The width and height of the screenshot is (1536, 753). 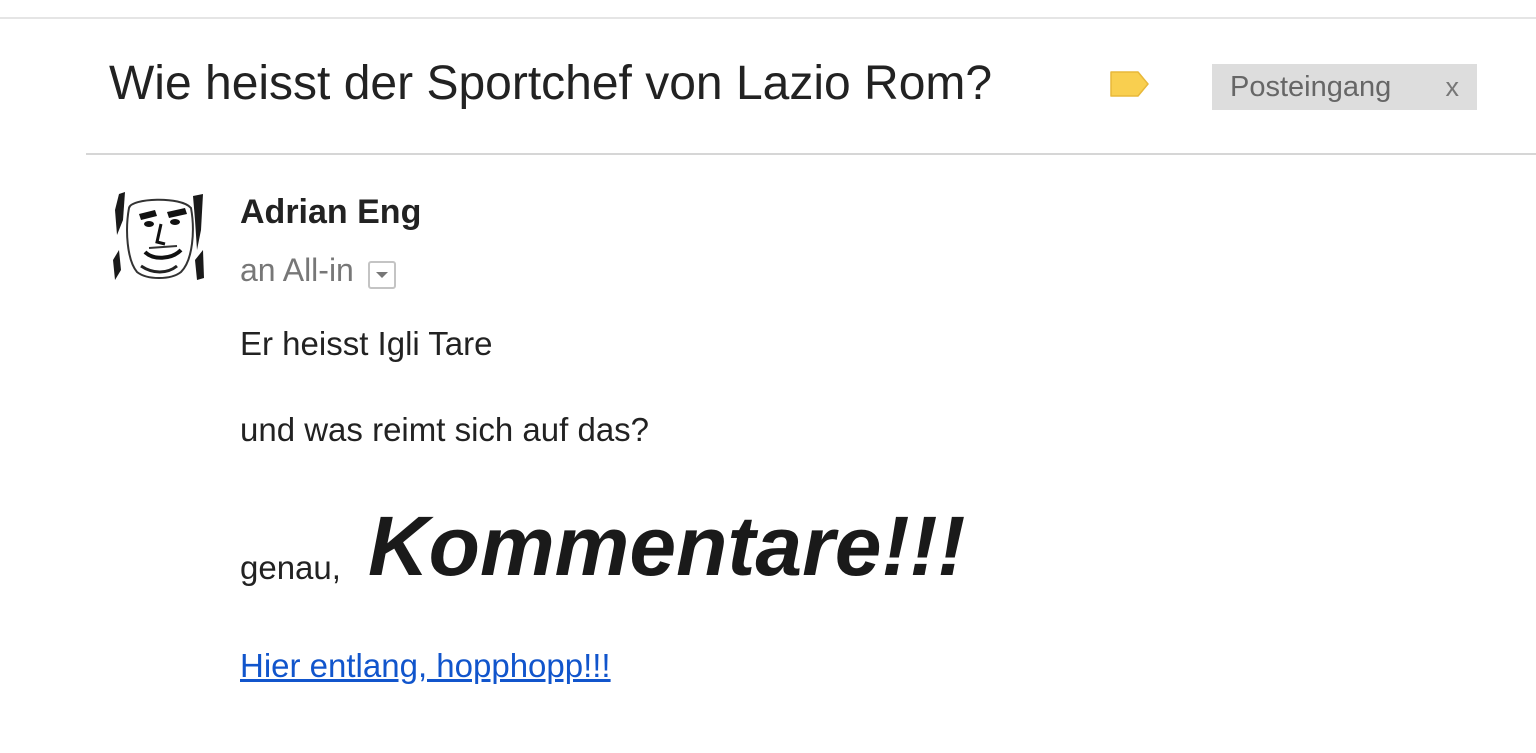 What do you see at coordinates (445, 429) in the screenshot?
I see `body-line-2: und was reimt sich auf das?` at bounding box center [445, 429].